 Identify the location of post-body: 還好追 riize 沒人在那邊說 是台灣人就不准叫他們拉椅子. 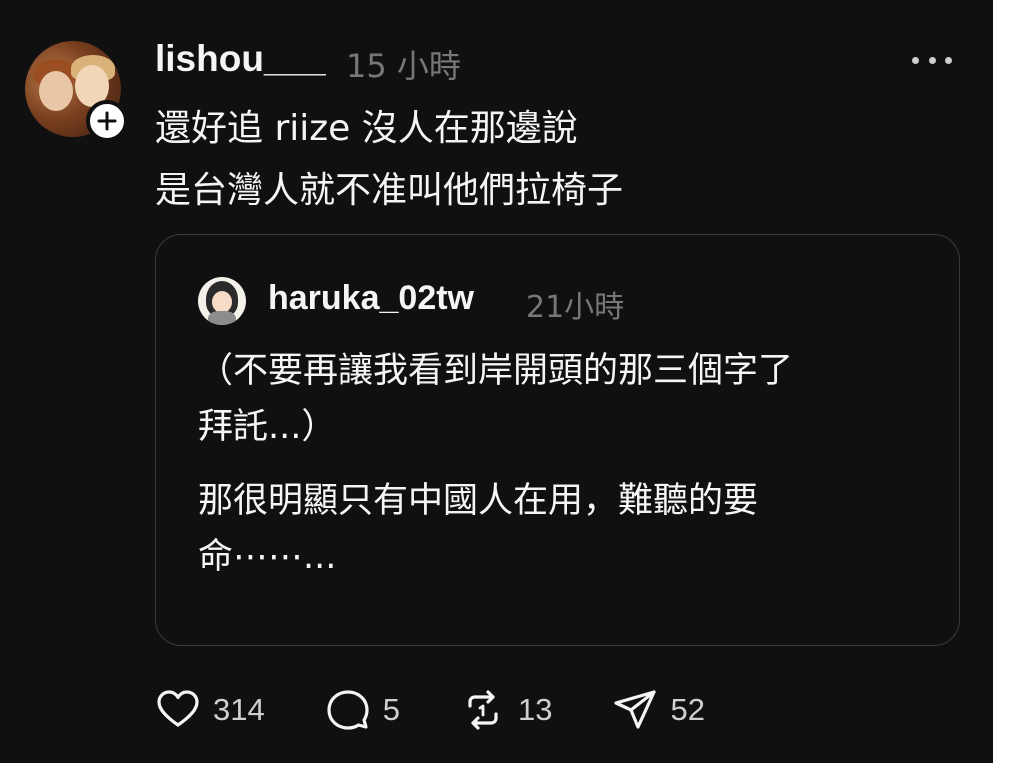
(555, 160).